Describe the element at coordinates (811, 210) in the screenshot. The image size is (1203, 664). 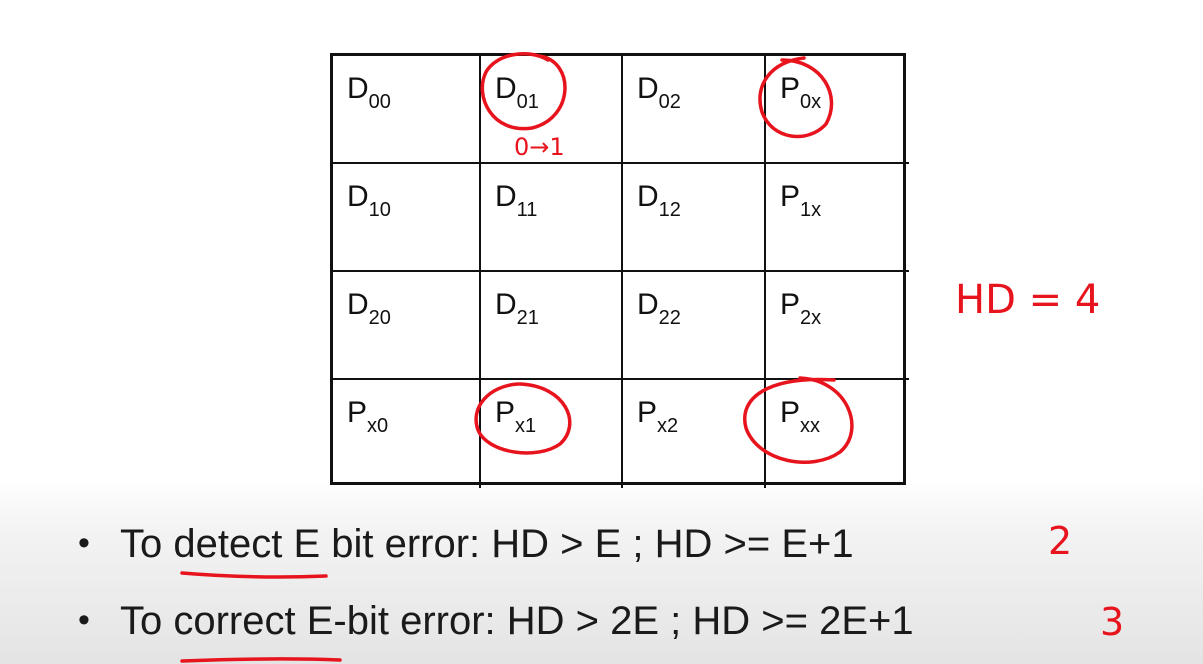
I see `cell-subscript: 1x` at that location.